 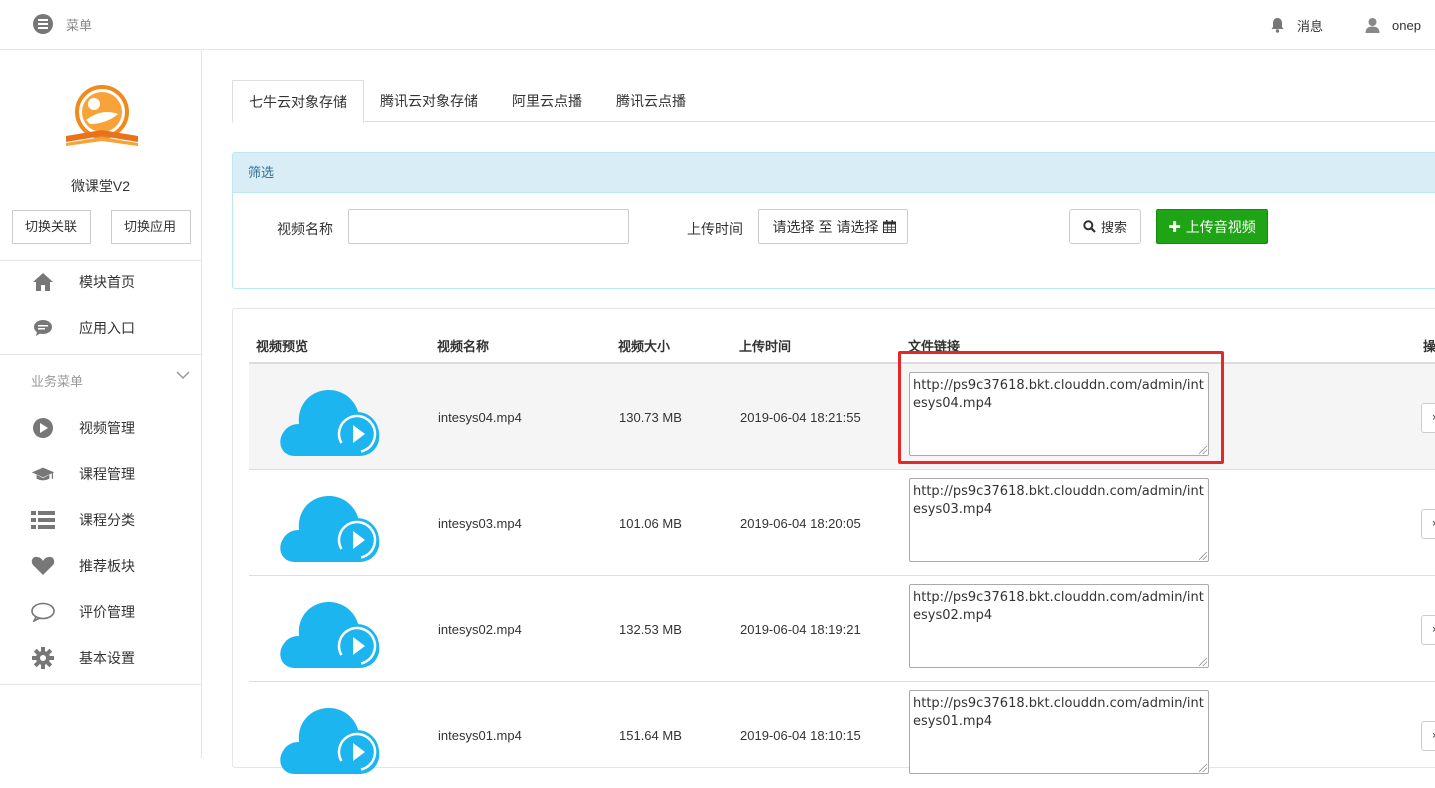 I want to click on sidebar-item-label: 应用入口, so click(x=107, y=328).